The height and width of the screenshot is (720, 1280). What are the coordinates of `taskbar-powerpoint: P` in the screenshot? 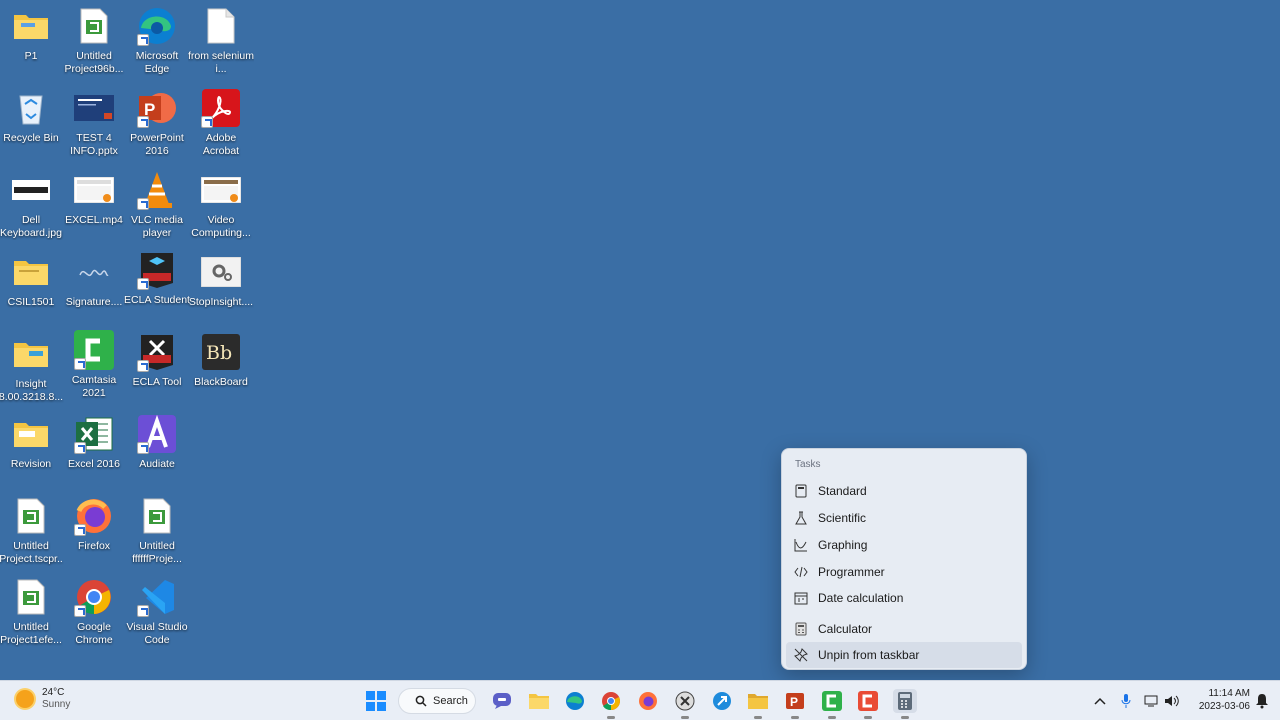 It's located at (795, 704).